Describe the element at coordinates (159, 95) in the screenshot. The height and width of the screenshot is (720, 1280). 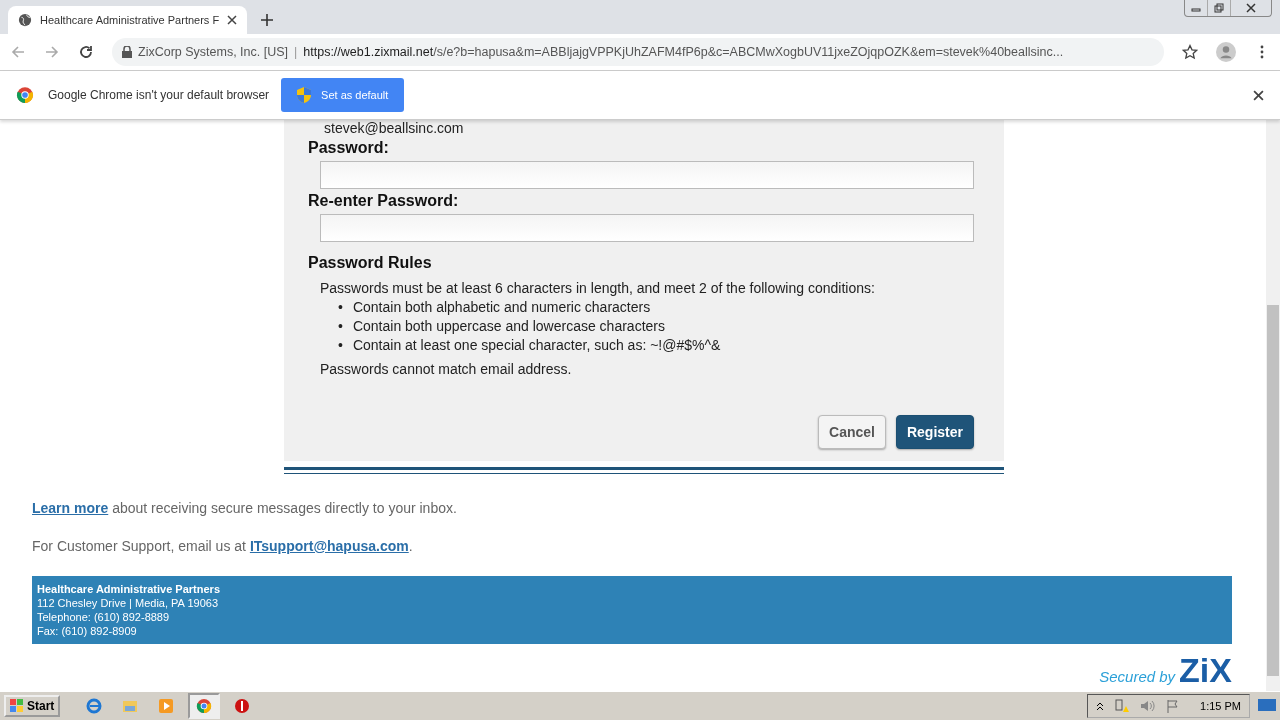
I see `infobar-message: Google Chrome isn't your default browser` at that location.